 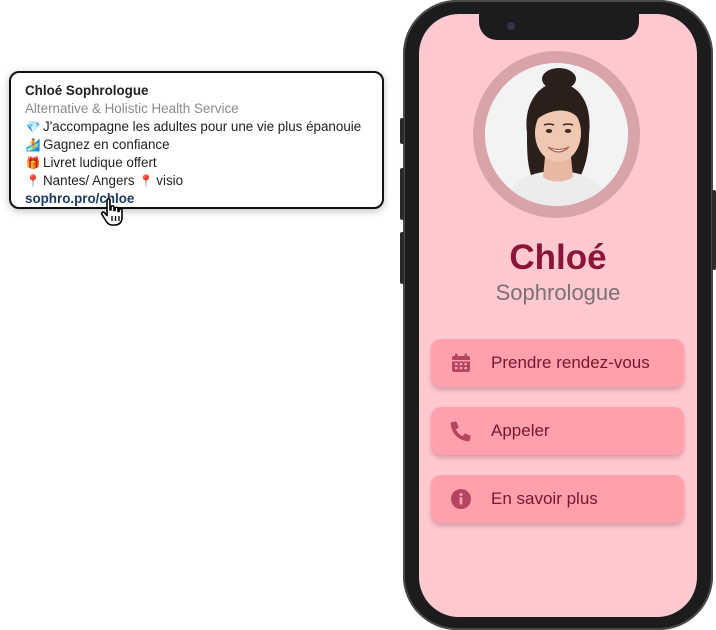 What do you see at coordinates (33, 127) in the screenshot?
I see `gem-icon: 💎` at bounding box center [33, 127].